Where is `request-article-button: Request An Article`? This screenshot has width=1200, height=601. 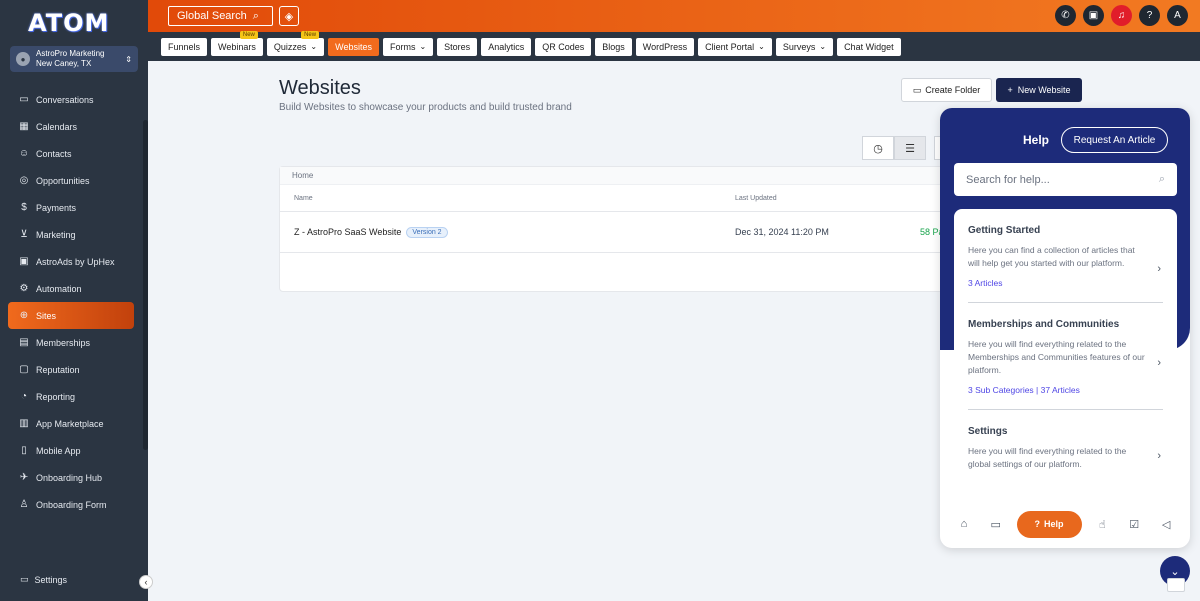 request-article-button: Request An Article is located at coordinates (1114, 140).